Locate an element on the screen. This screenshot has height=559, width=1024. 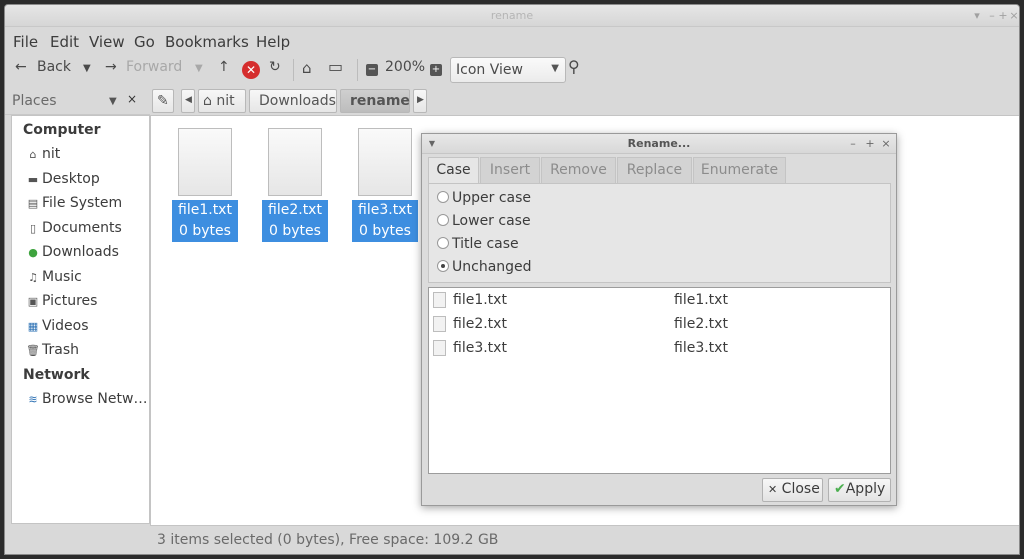
close-pane-icon: × is located at coordinates (132, 99).